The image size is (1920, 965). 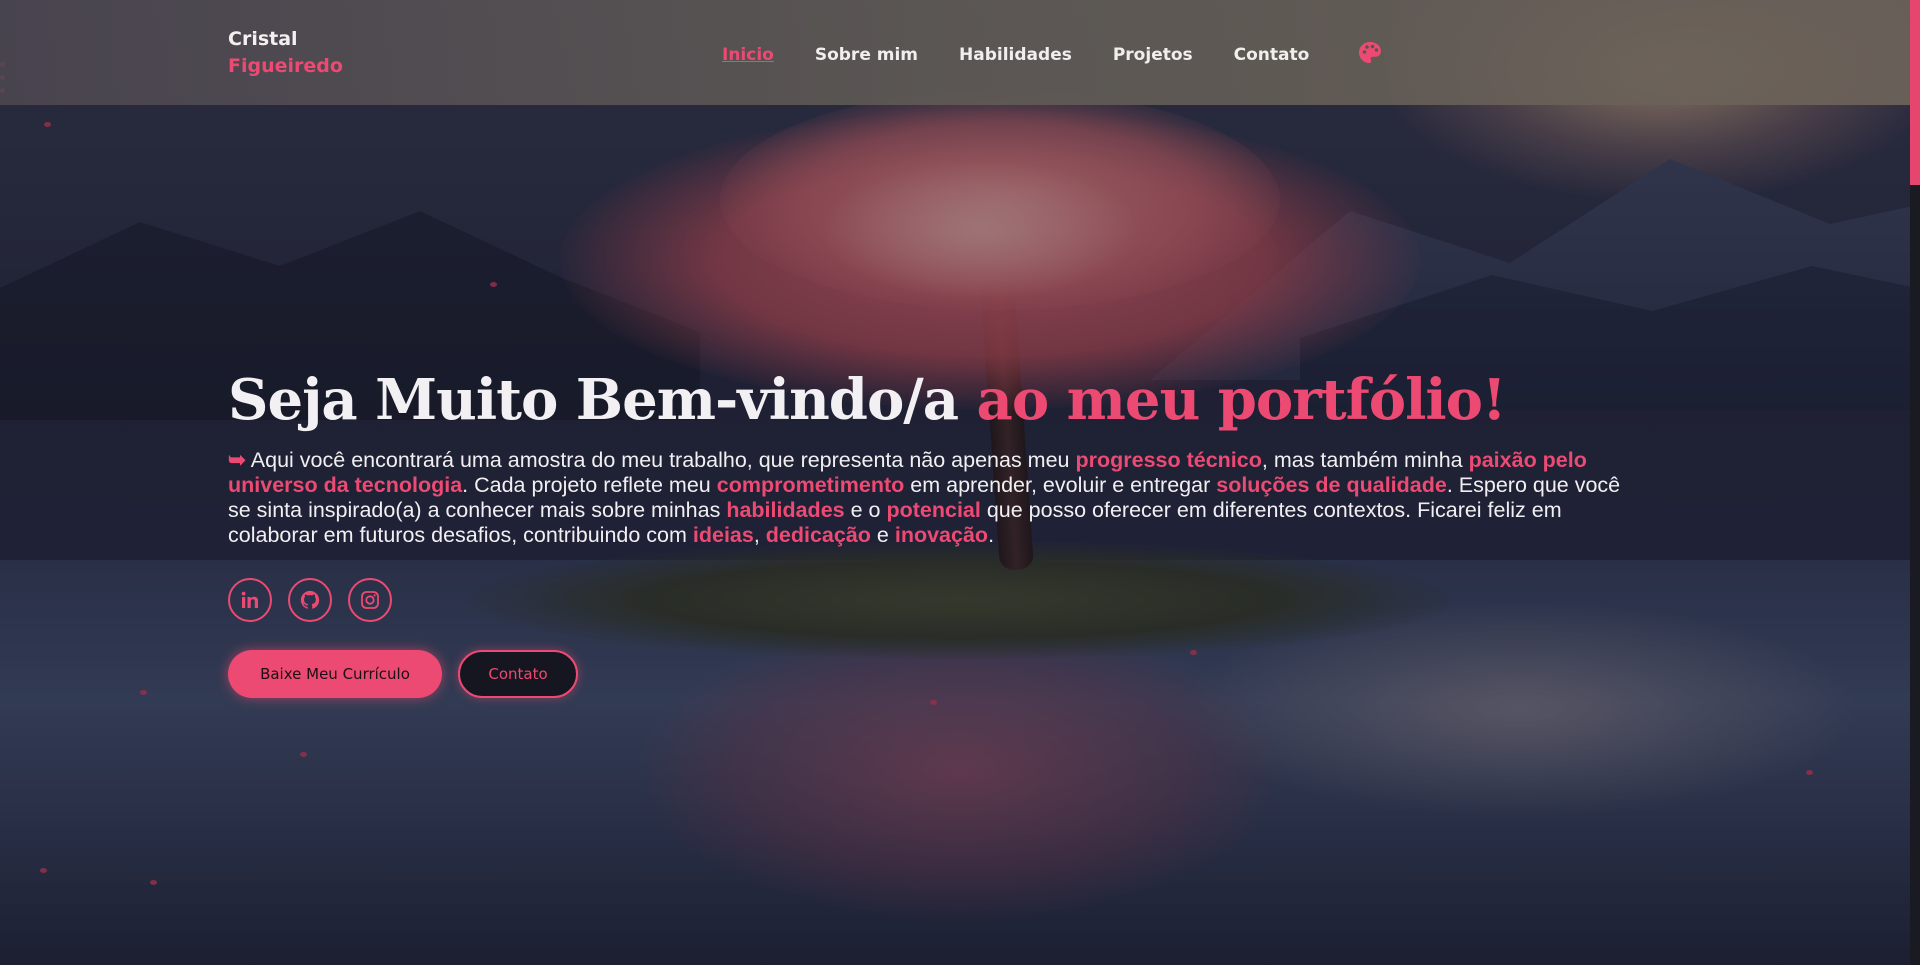 I want to click on intro-highlight: ideias, so click(x=723, y=535).